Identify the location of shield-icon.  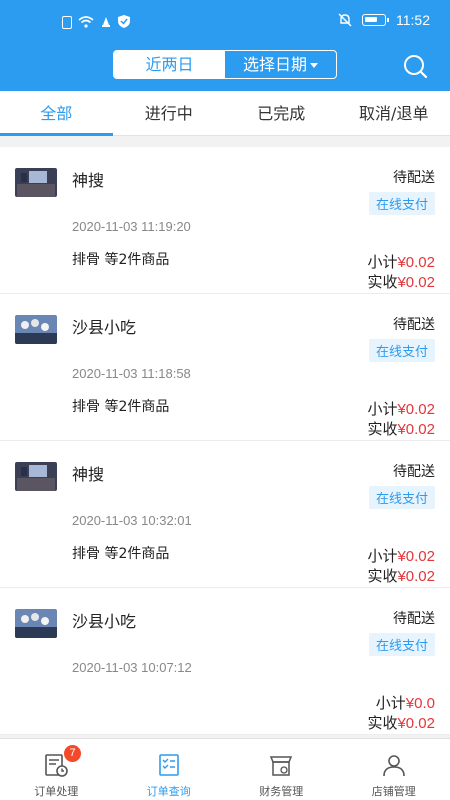
(124, 22).